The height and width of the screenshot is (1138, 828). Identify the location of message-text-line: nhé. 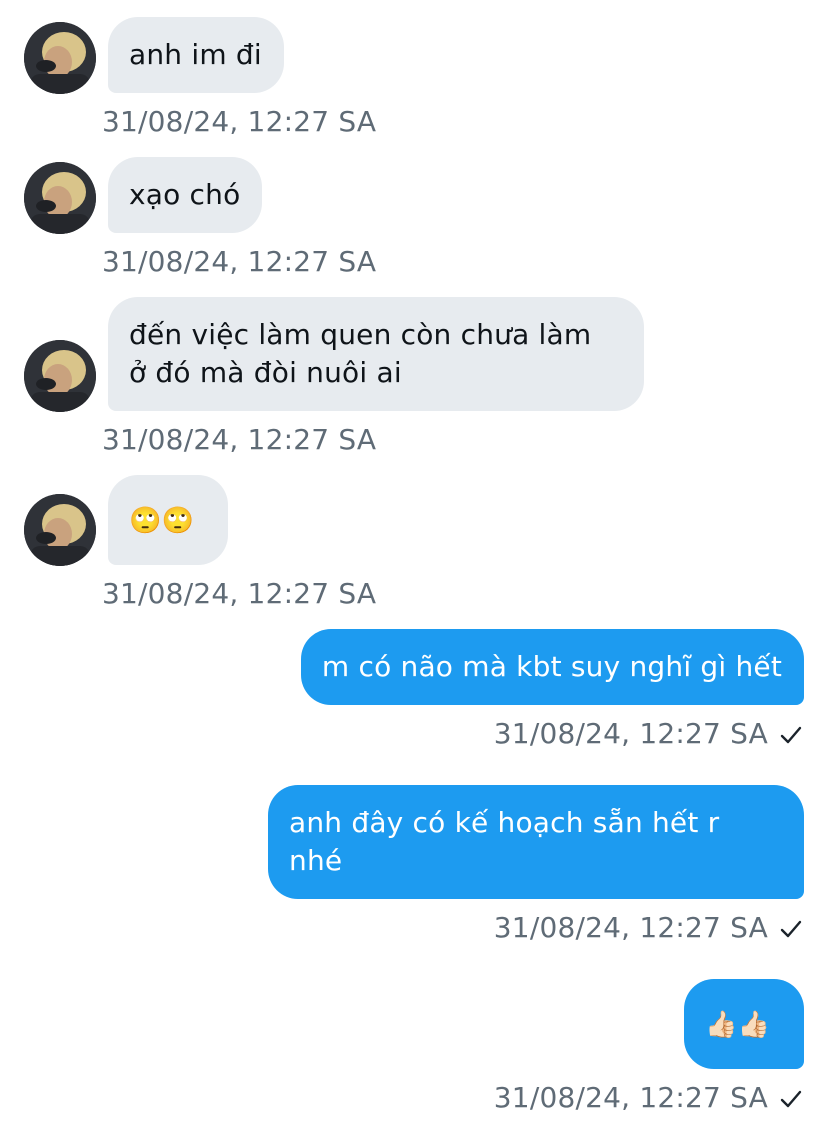
(316, 860).